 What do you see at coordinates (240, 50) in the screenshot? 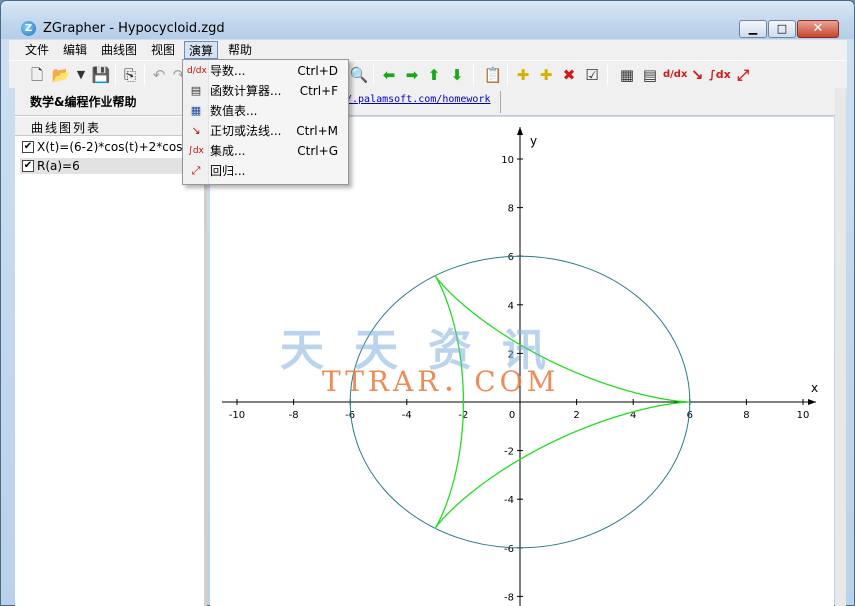
I see `menu-help: 帮助` at bounding box center [240, 50].